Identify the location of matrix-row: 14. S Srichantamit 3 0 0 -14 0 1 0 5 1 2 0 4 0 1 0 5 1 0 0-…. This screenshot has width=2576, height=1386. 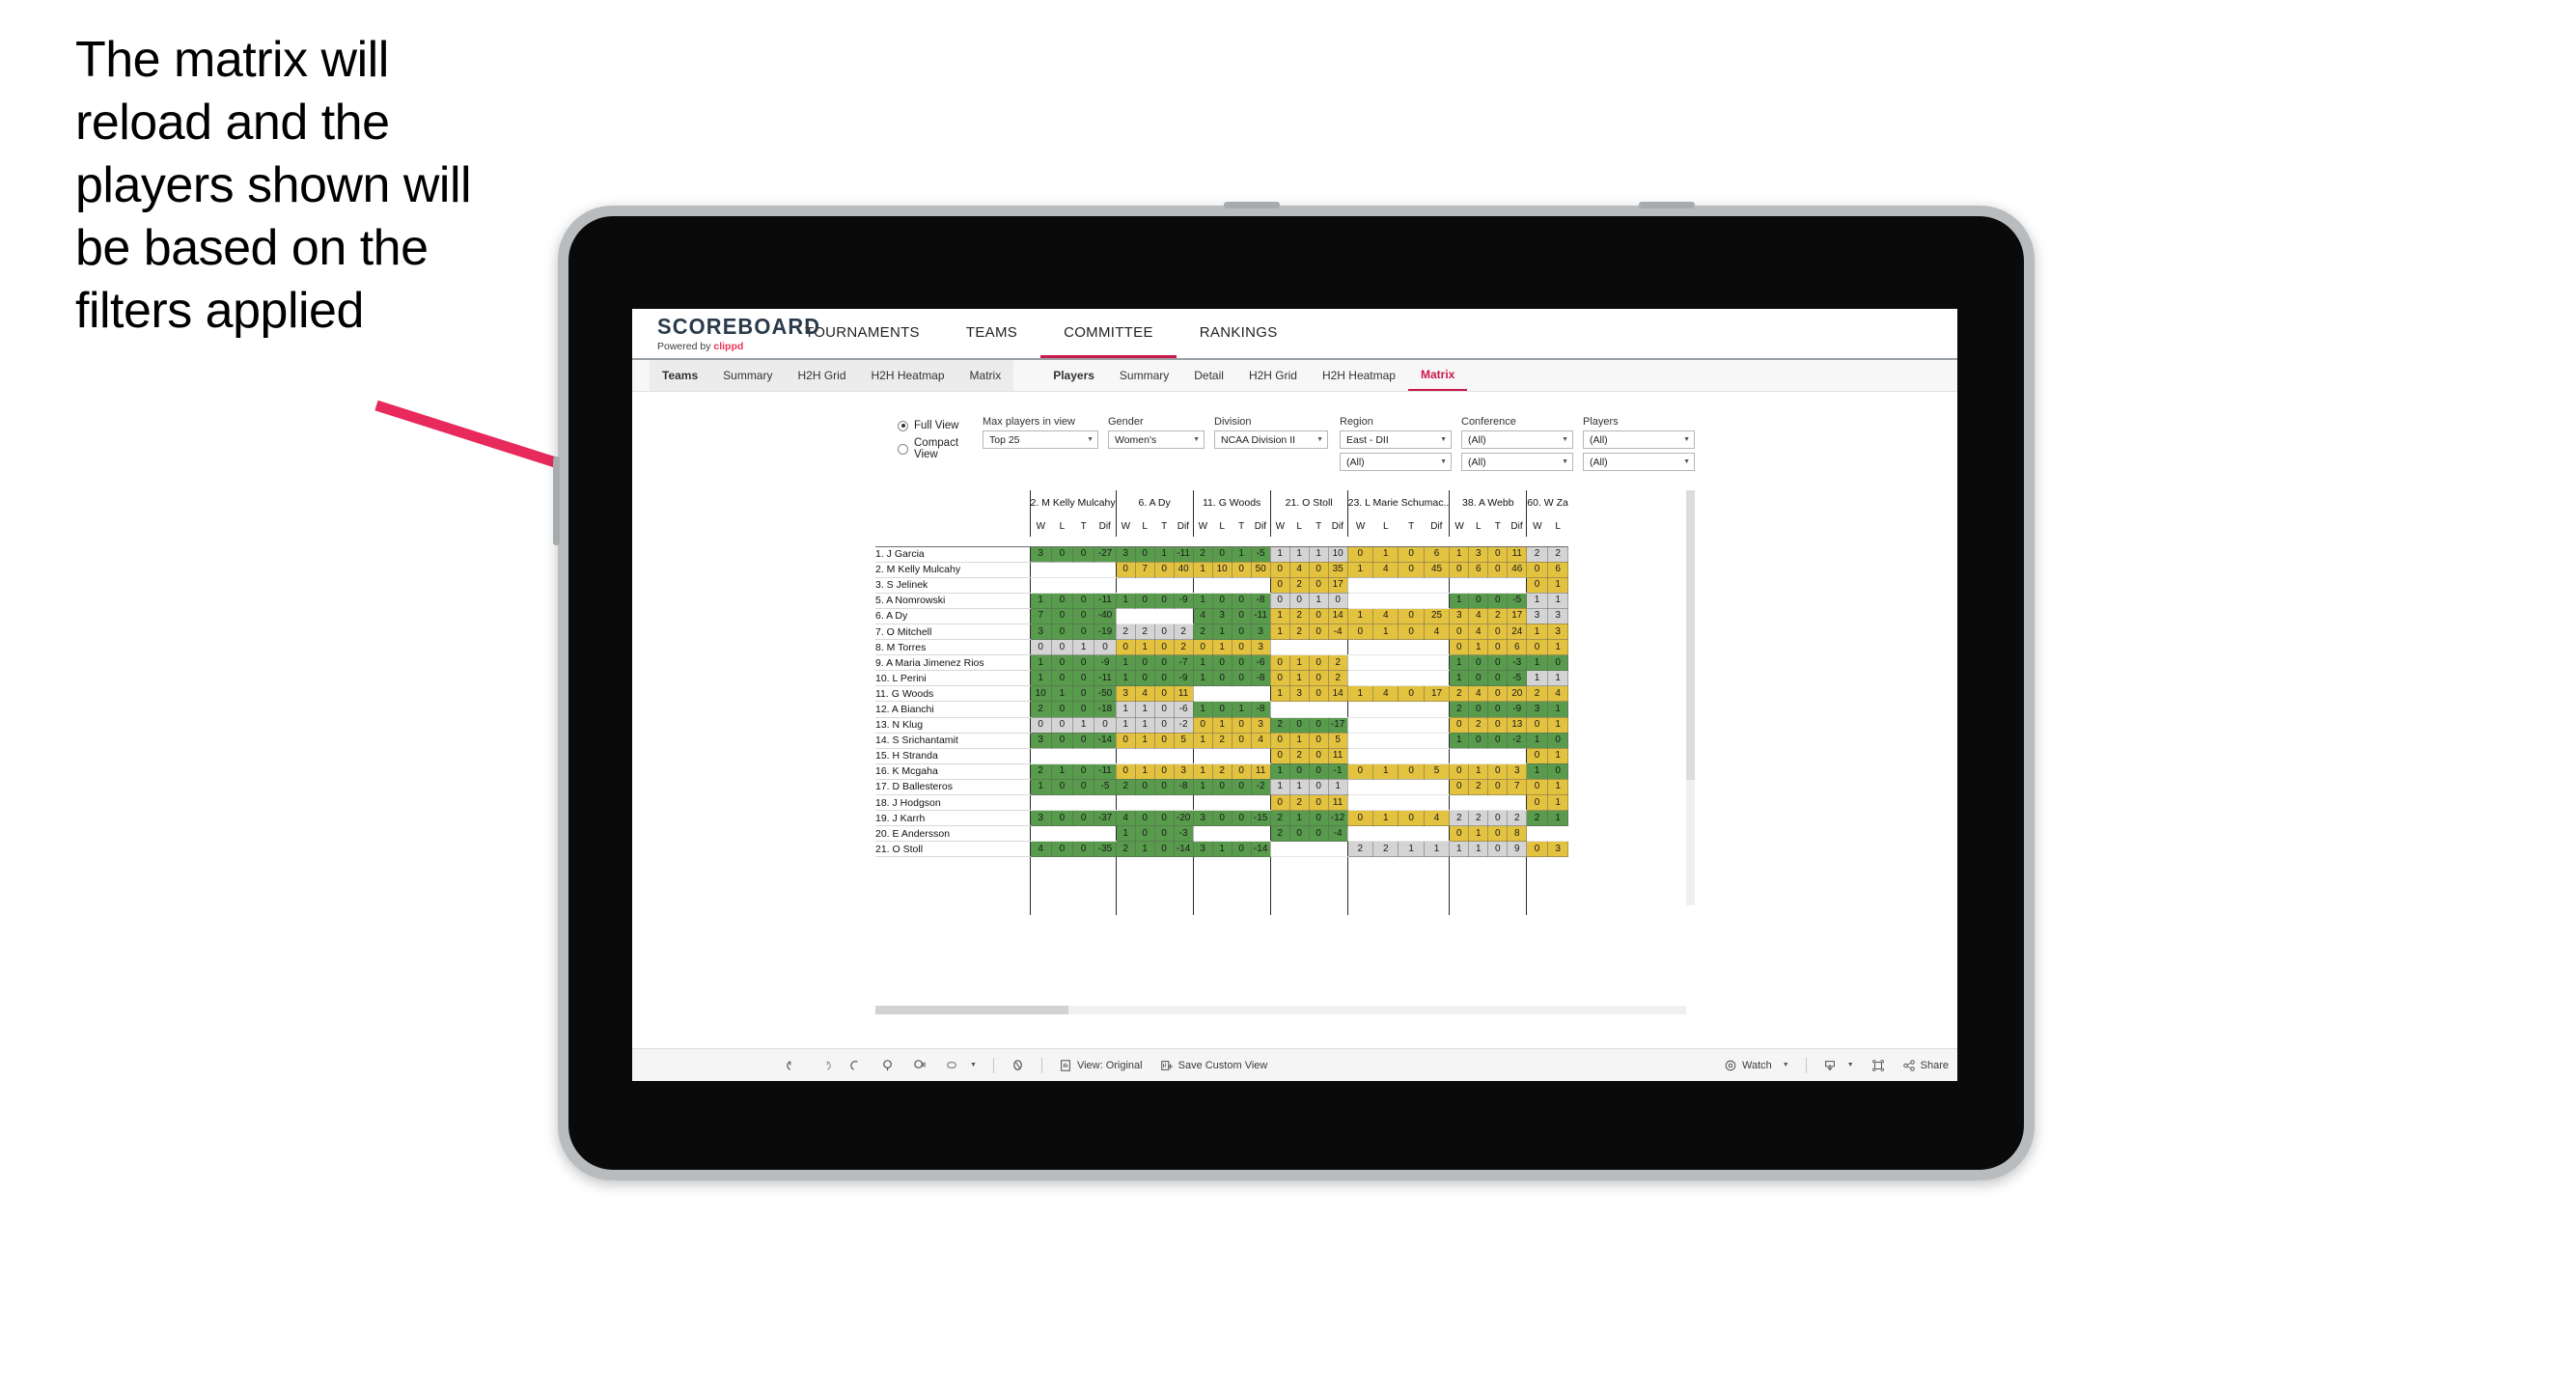
(1222, 740).